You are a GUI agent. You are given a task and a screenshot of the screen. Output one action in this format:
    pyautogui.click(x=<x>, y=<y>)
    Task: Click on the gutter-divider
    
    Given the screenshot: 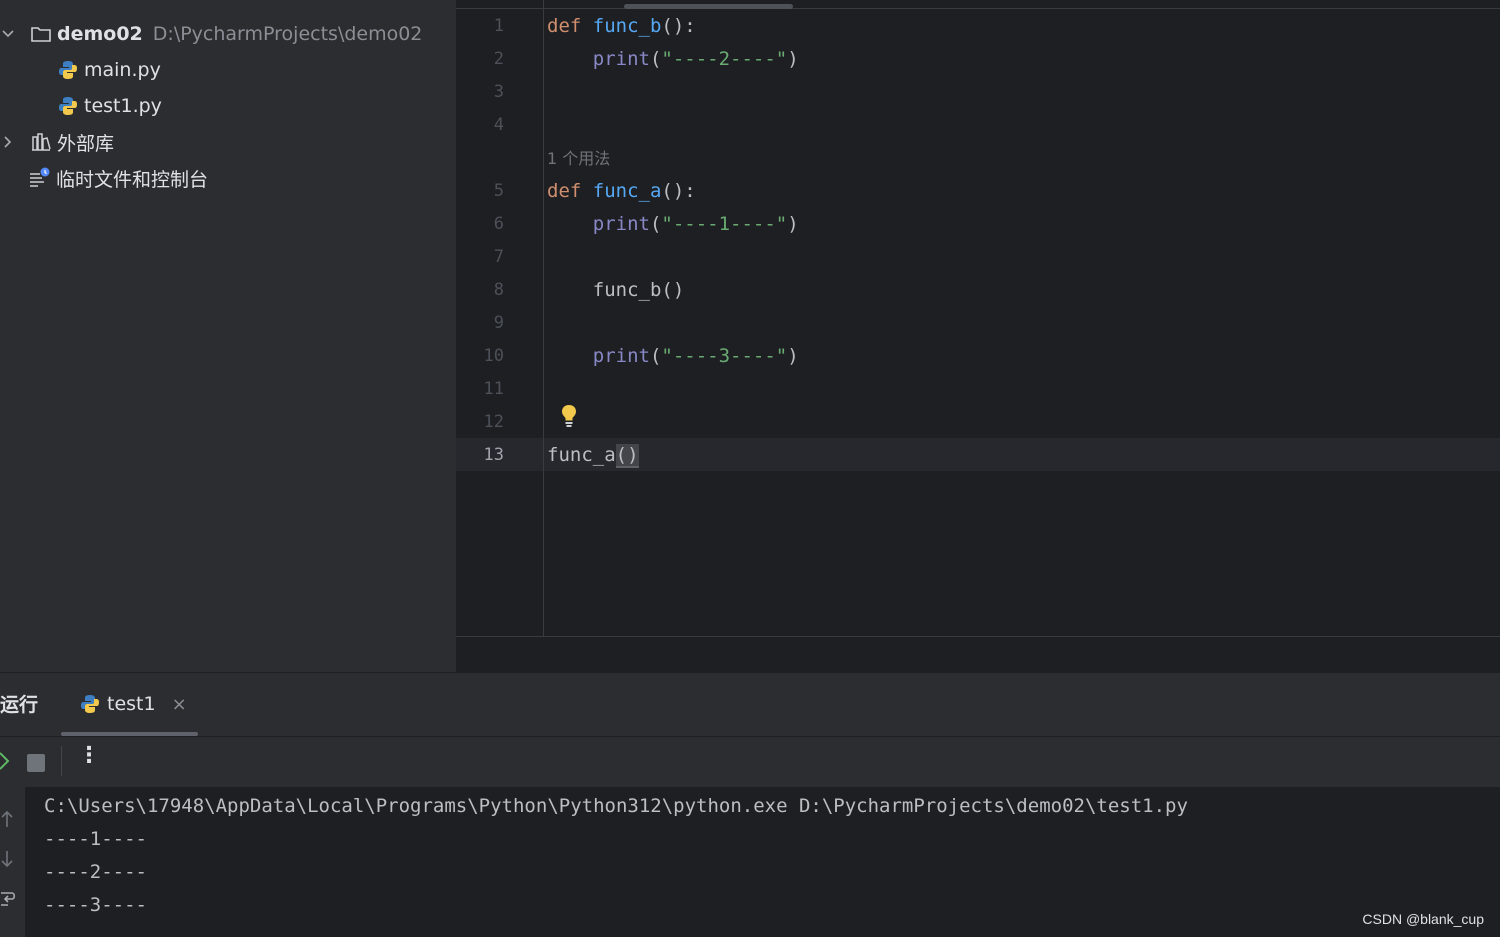 What is the action you would take?
    pyautogui.click(x=543, y=318)
    